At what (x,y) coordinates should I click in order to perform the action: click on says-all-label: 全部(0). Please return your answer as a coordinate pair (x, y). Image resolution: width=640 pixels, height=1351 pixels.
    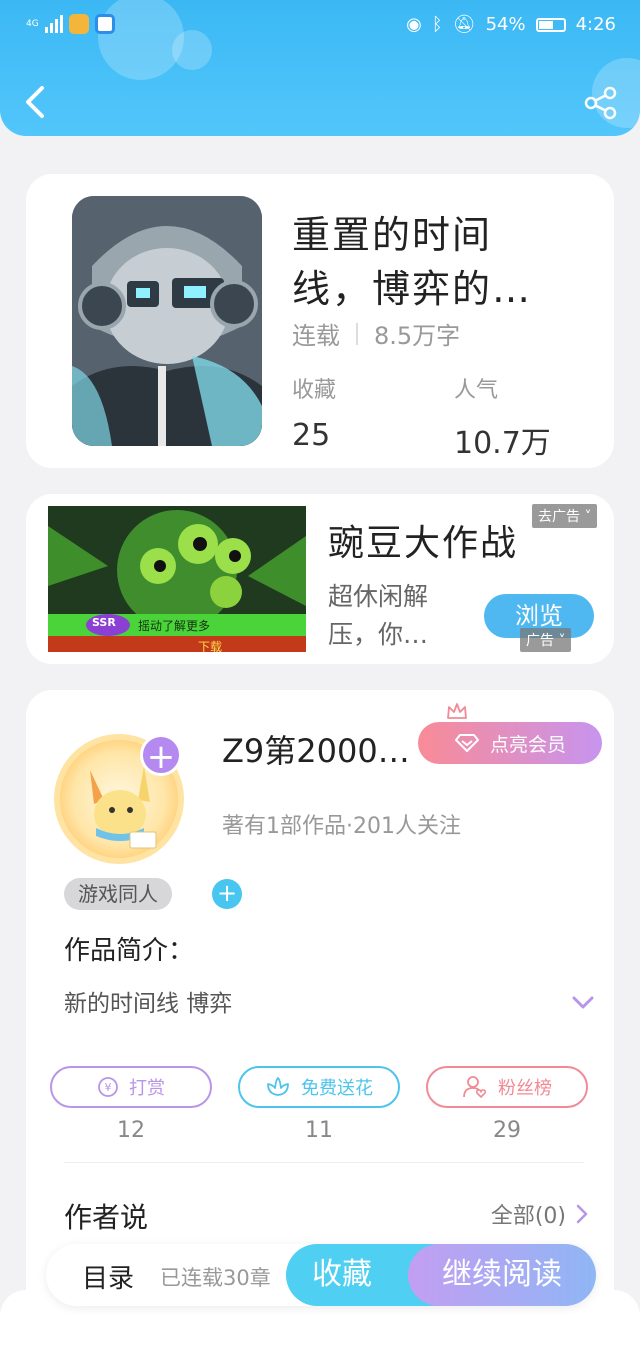
    Looking at the image, I should click on (528, 1216).